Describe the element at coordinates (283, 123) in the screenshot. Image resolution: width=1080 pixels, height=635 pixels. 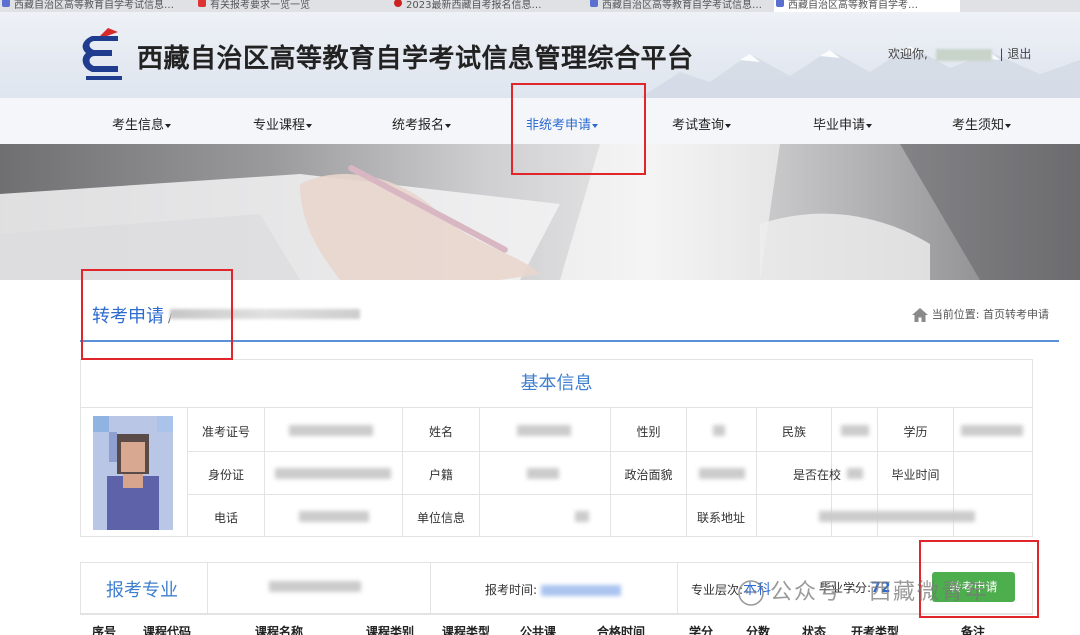
I see `nav-item-major-courses: 专业课程` at that location.